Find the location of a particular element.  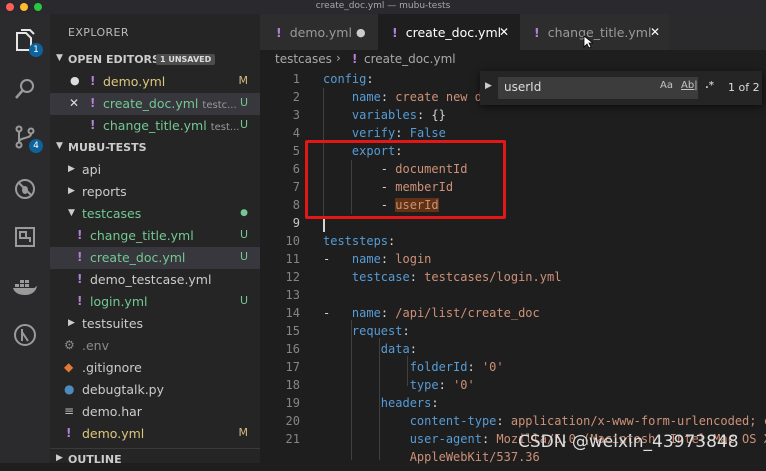

chevron-right-icon: ▶ is located at coordinates (71, 323).